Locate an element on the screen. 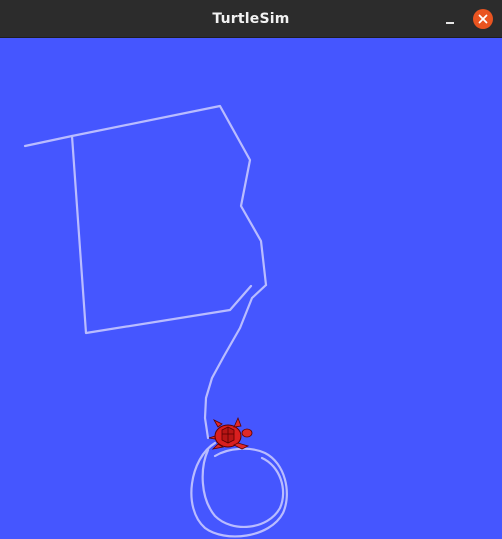 The height and width of the screenshot is (539, 502). trail-circle-inner is located at coordinates (243, 488).